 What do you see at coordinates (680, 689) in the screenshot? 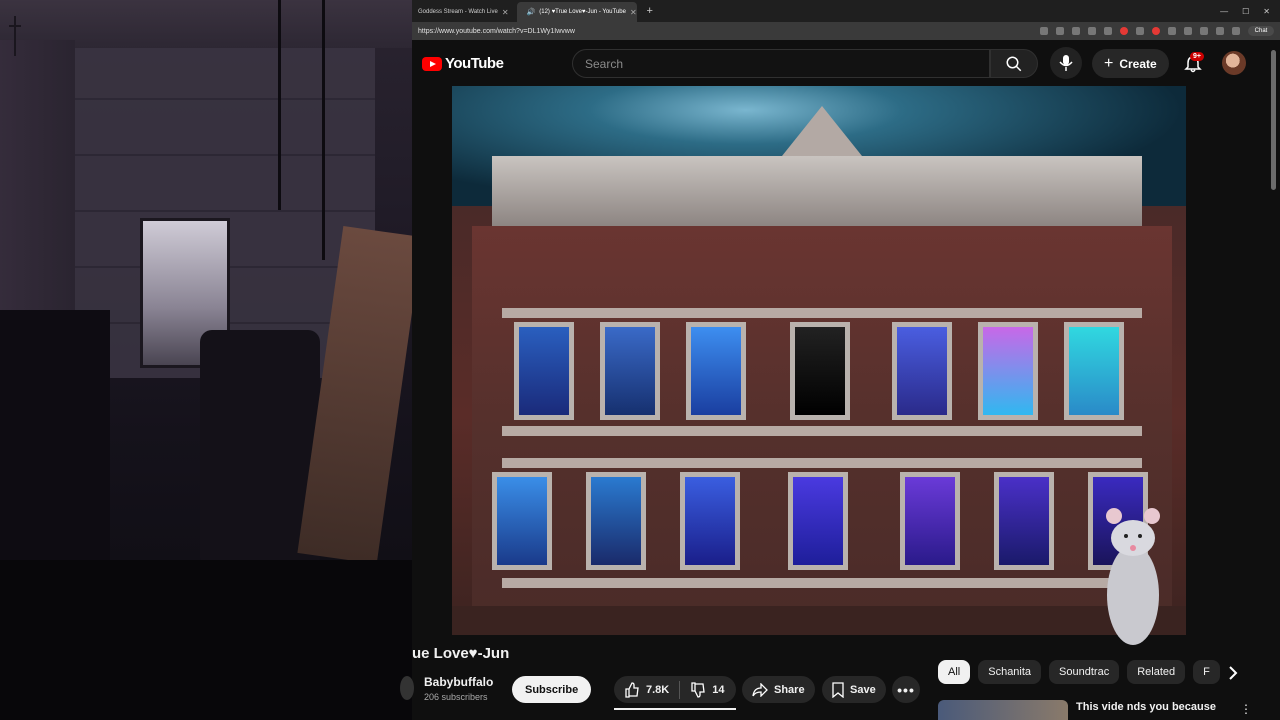
I see `divider` at bounding box center [680, 689].